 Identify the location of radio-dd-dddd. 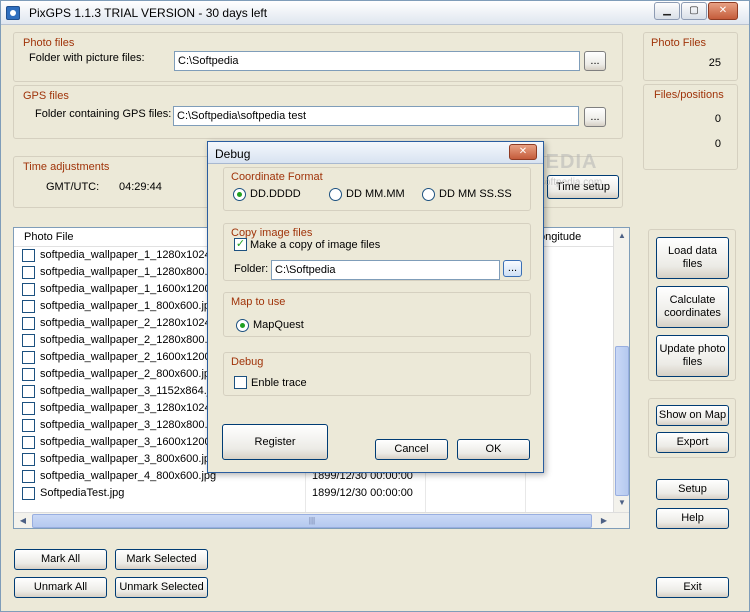
(239, 194).